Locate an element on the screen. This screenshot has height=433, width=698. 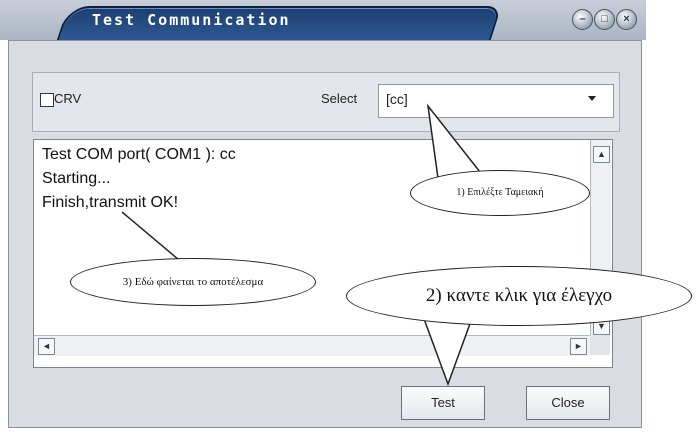
callout-click-to-test: 2) καντε κλικ για έλεγχο is located at coordinates (519, 296).